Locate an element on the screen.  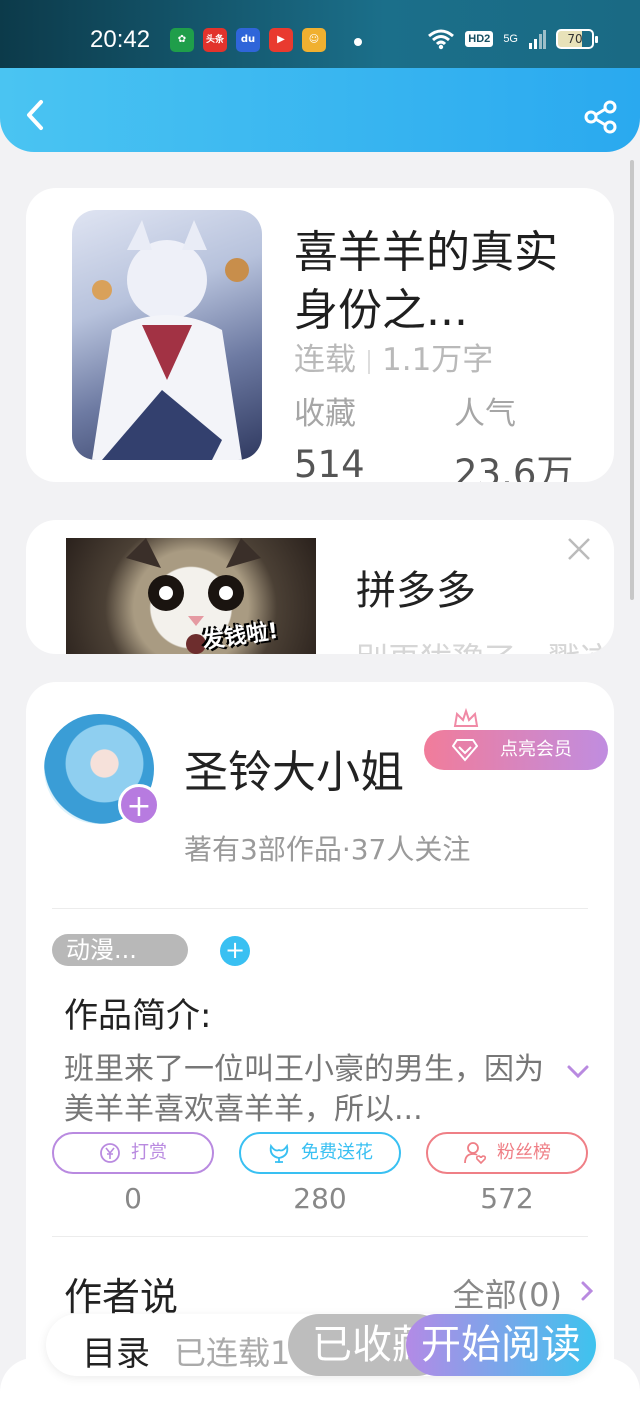
notification-icons: ✿ 头条 du ▶ ☺ is located at coordinates (248, 40).